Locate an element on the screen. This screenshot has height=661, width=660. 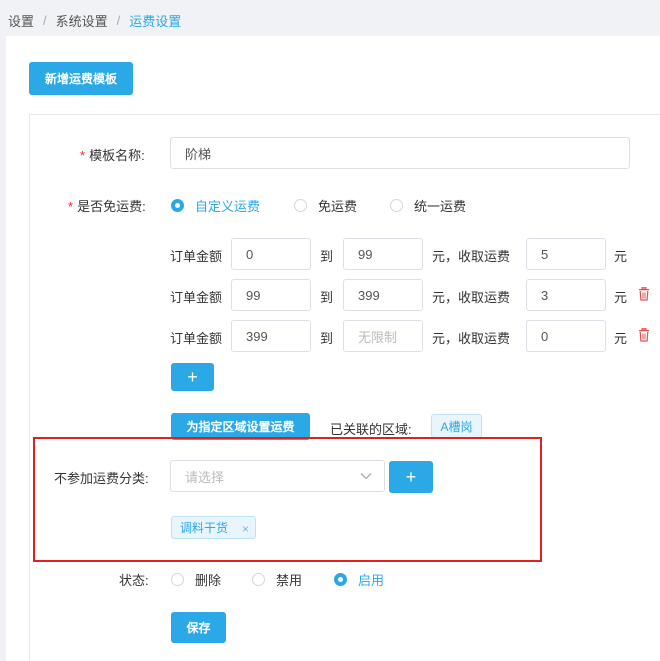
radio-status-disable: 禁用 is located at coordinates (277, 579).